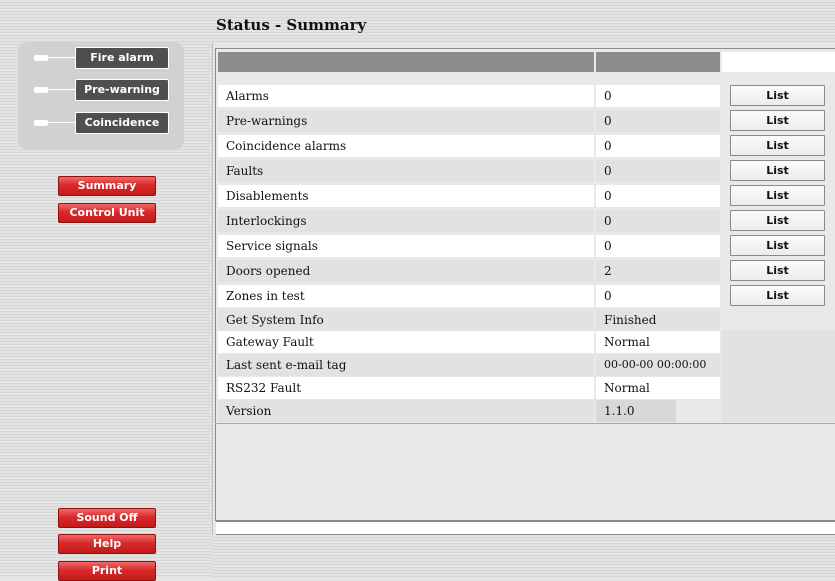 This screenshot has width=835, height=581. What do you see at coordinates (406, 121) in the screenshot?
I see `row-label: Pre-warnings` at bounding box center [406, 121].